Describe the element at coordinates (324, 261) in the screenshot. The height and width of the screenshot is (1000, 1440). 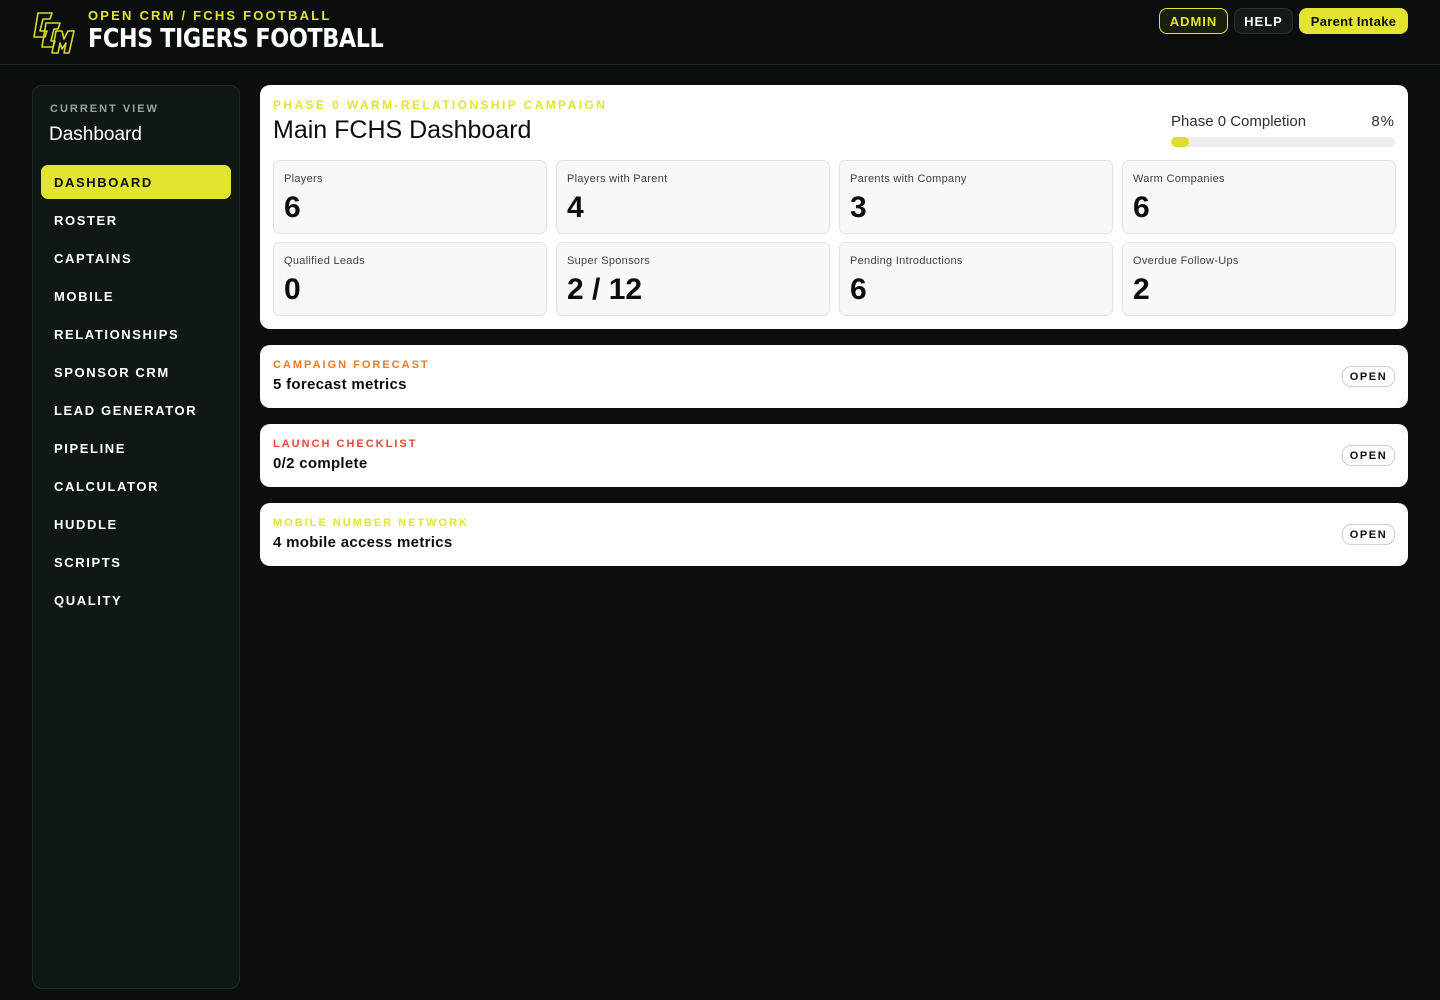
I see `stat-label: Qualified Leads` at that location.